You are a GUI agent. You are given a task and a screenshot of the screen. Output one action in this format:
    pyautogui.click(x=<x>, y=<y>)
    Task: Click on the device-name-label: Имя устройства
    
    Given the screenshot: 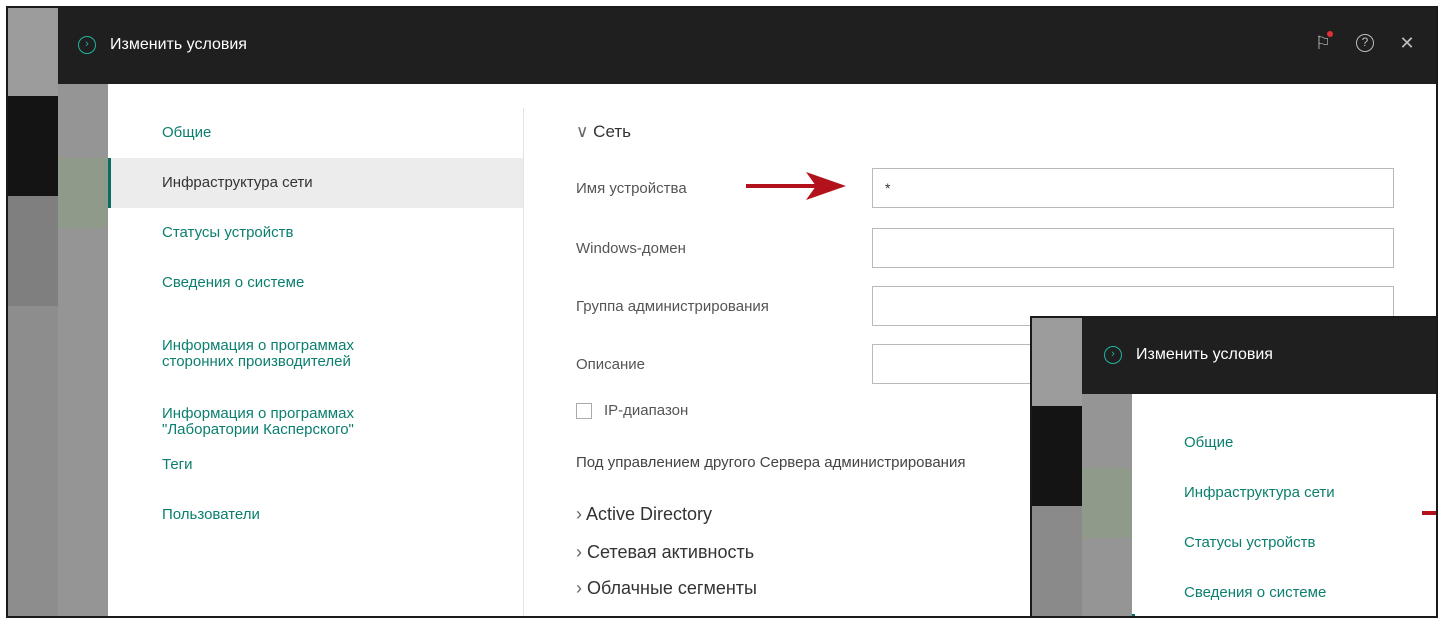 What is the action you would take?
    pyautogui.click(x=631, y=188)
    